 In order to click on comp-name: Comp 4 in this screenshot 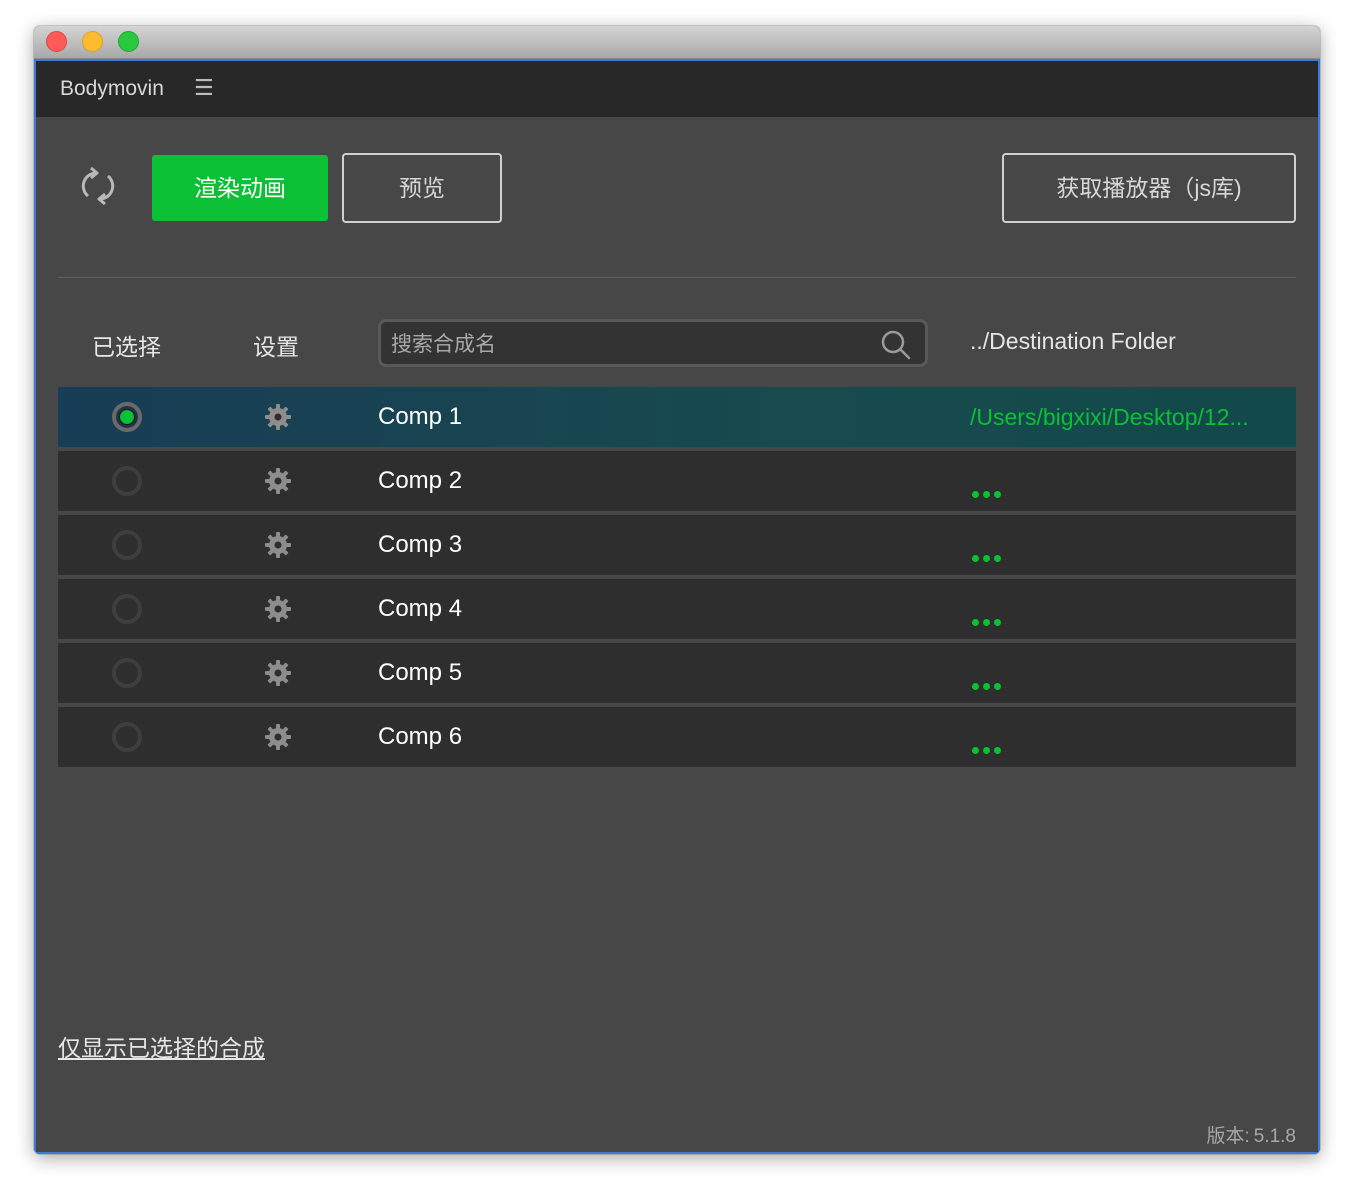, I will do `click(420, 608)`.